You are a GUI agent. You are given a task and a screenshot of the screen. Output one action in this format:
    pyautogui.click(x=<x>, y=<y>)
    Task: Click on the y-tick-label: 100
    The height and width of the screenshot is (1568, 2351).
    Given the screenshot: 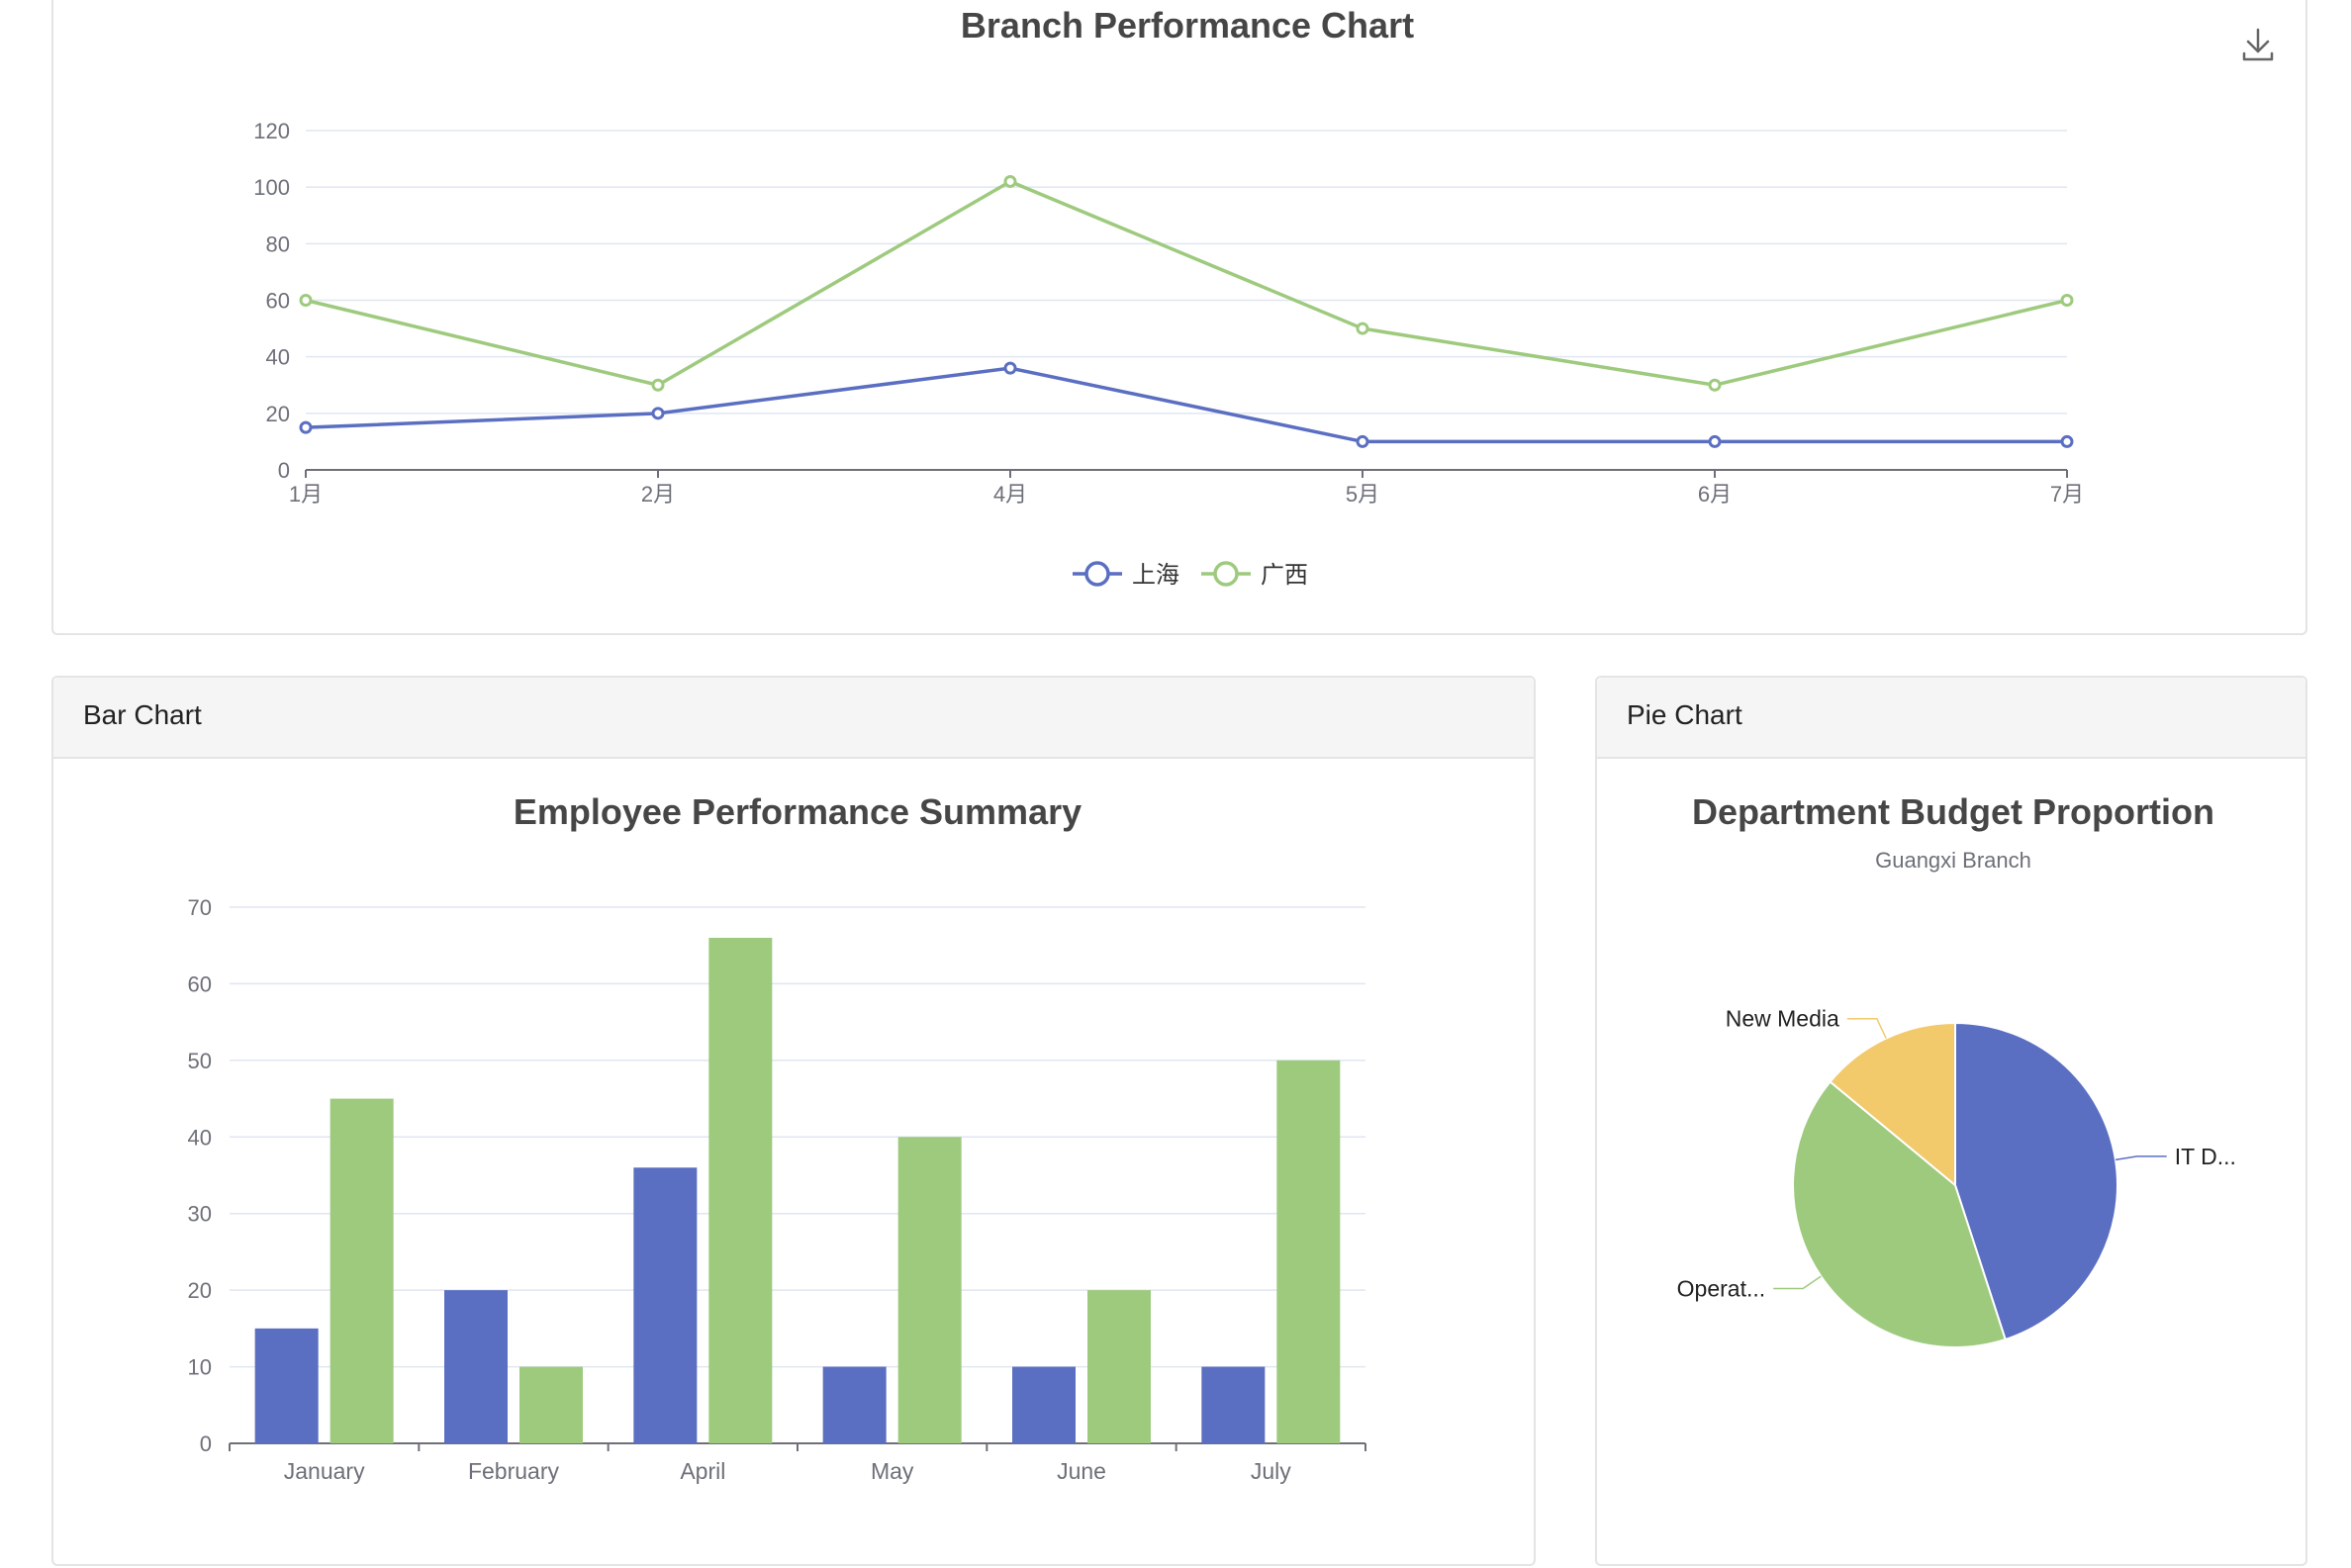 What is the action you would take?
    pyautogui.click(x=271, y=187)
    